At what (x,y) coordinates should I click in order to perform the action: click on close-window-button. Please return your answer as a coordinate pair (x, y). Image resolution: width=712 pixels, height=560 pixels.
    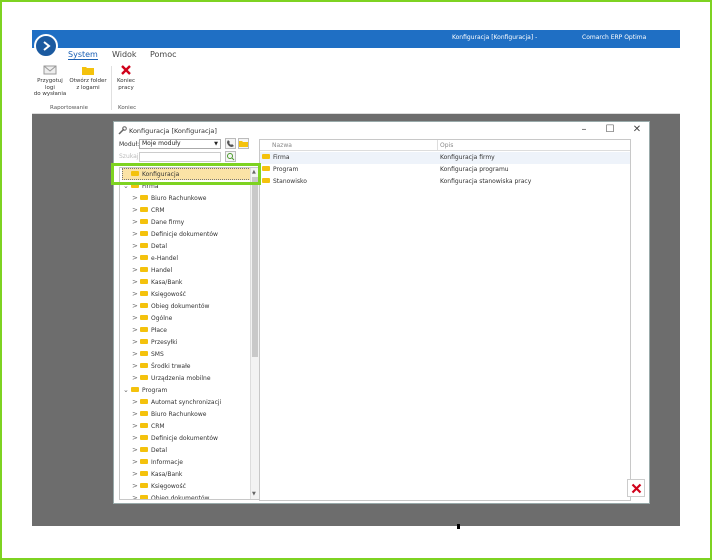
    Looking at the image, I should click on (636, 488).